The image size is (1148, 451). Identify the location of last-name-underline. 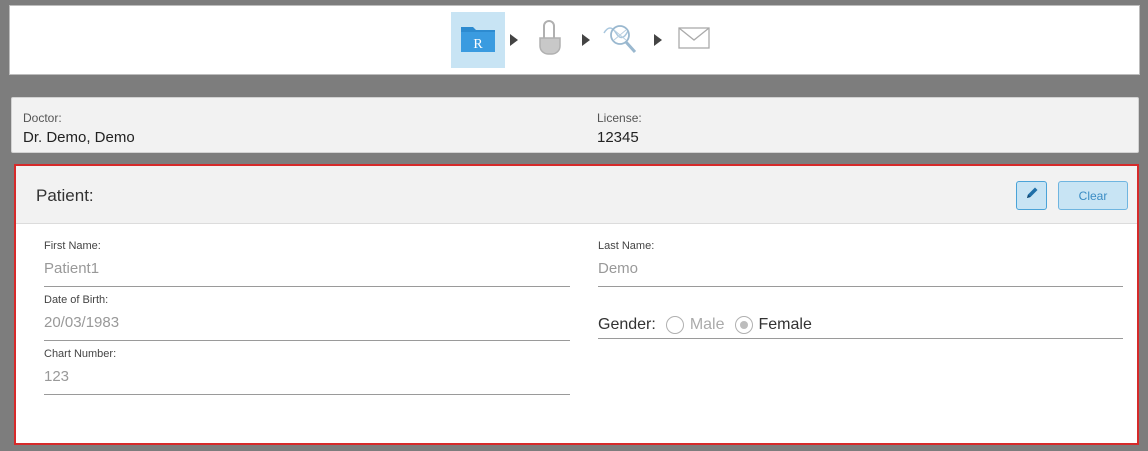
(860, 286).